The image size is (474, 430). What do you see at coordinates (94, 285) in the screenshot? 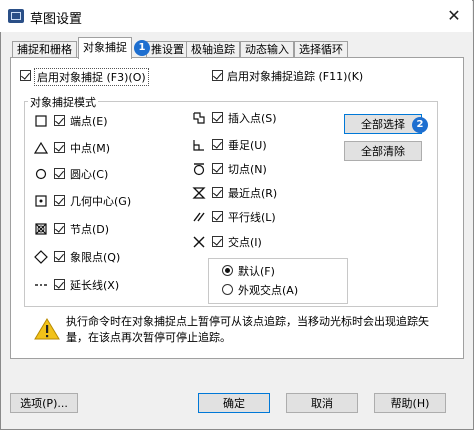
I see `extension-label: 延长线(X)` at bounding box center [94, 285].